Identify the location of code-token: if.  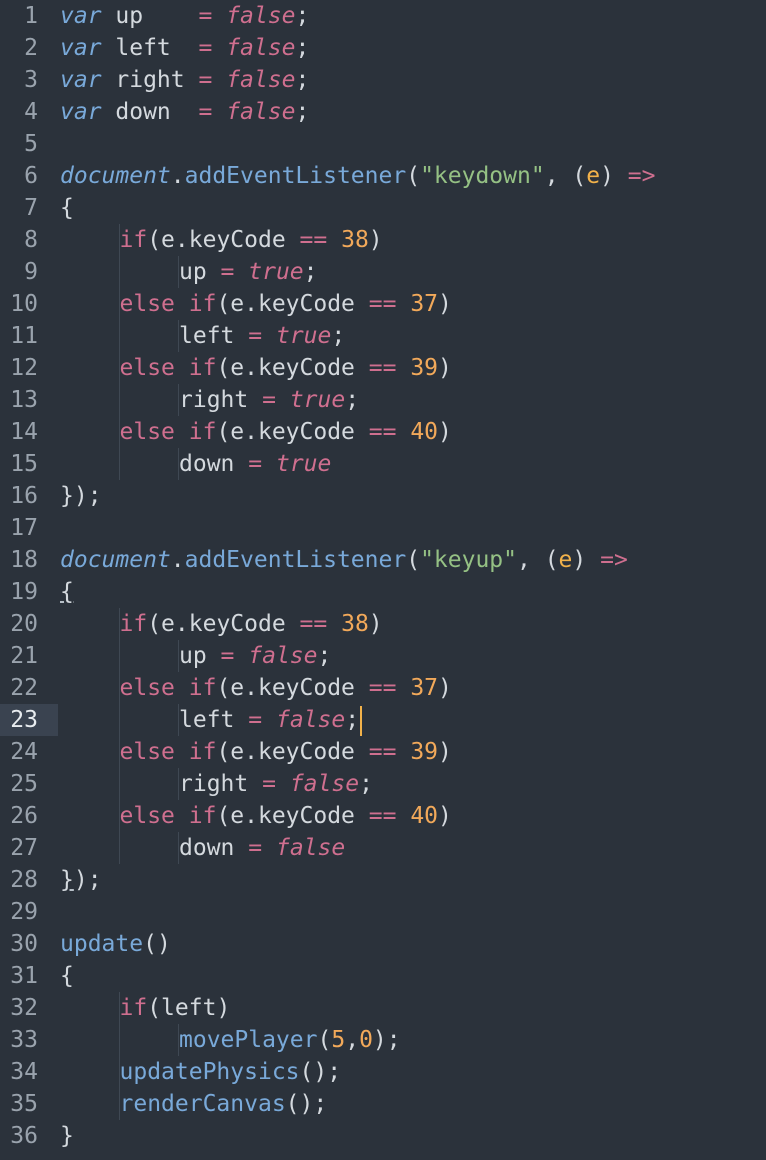
(133, 624).